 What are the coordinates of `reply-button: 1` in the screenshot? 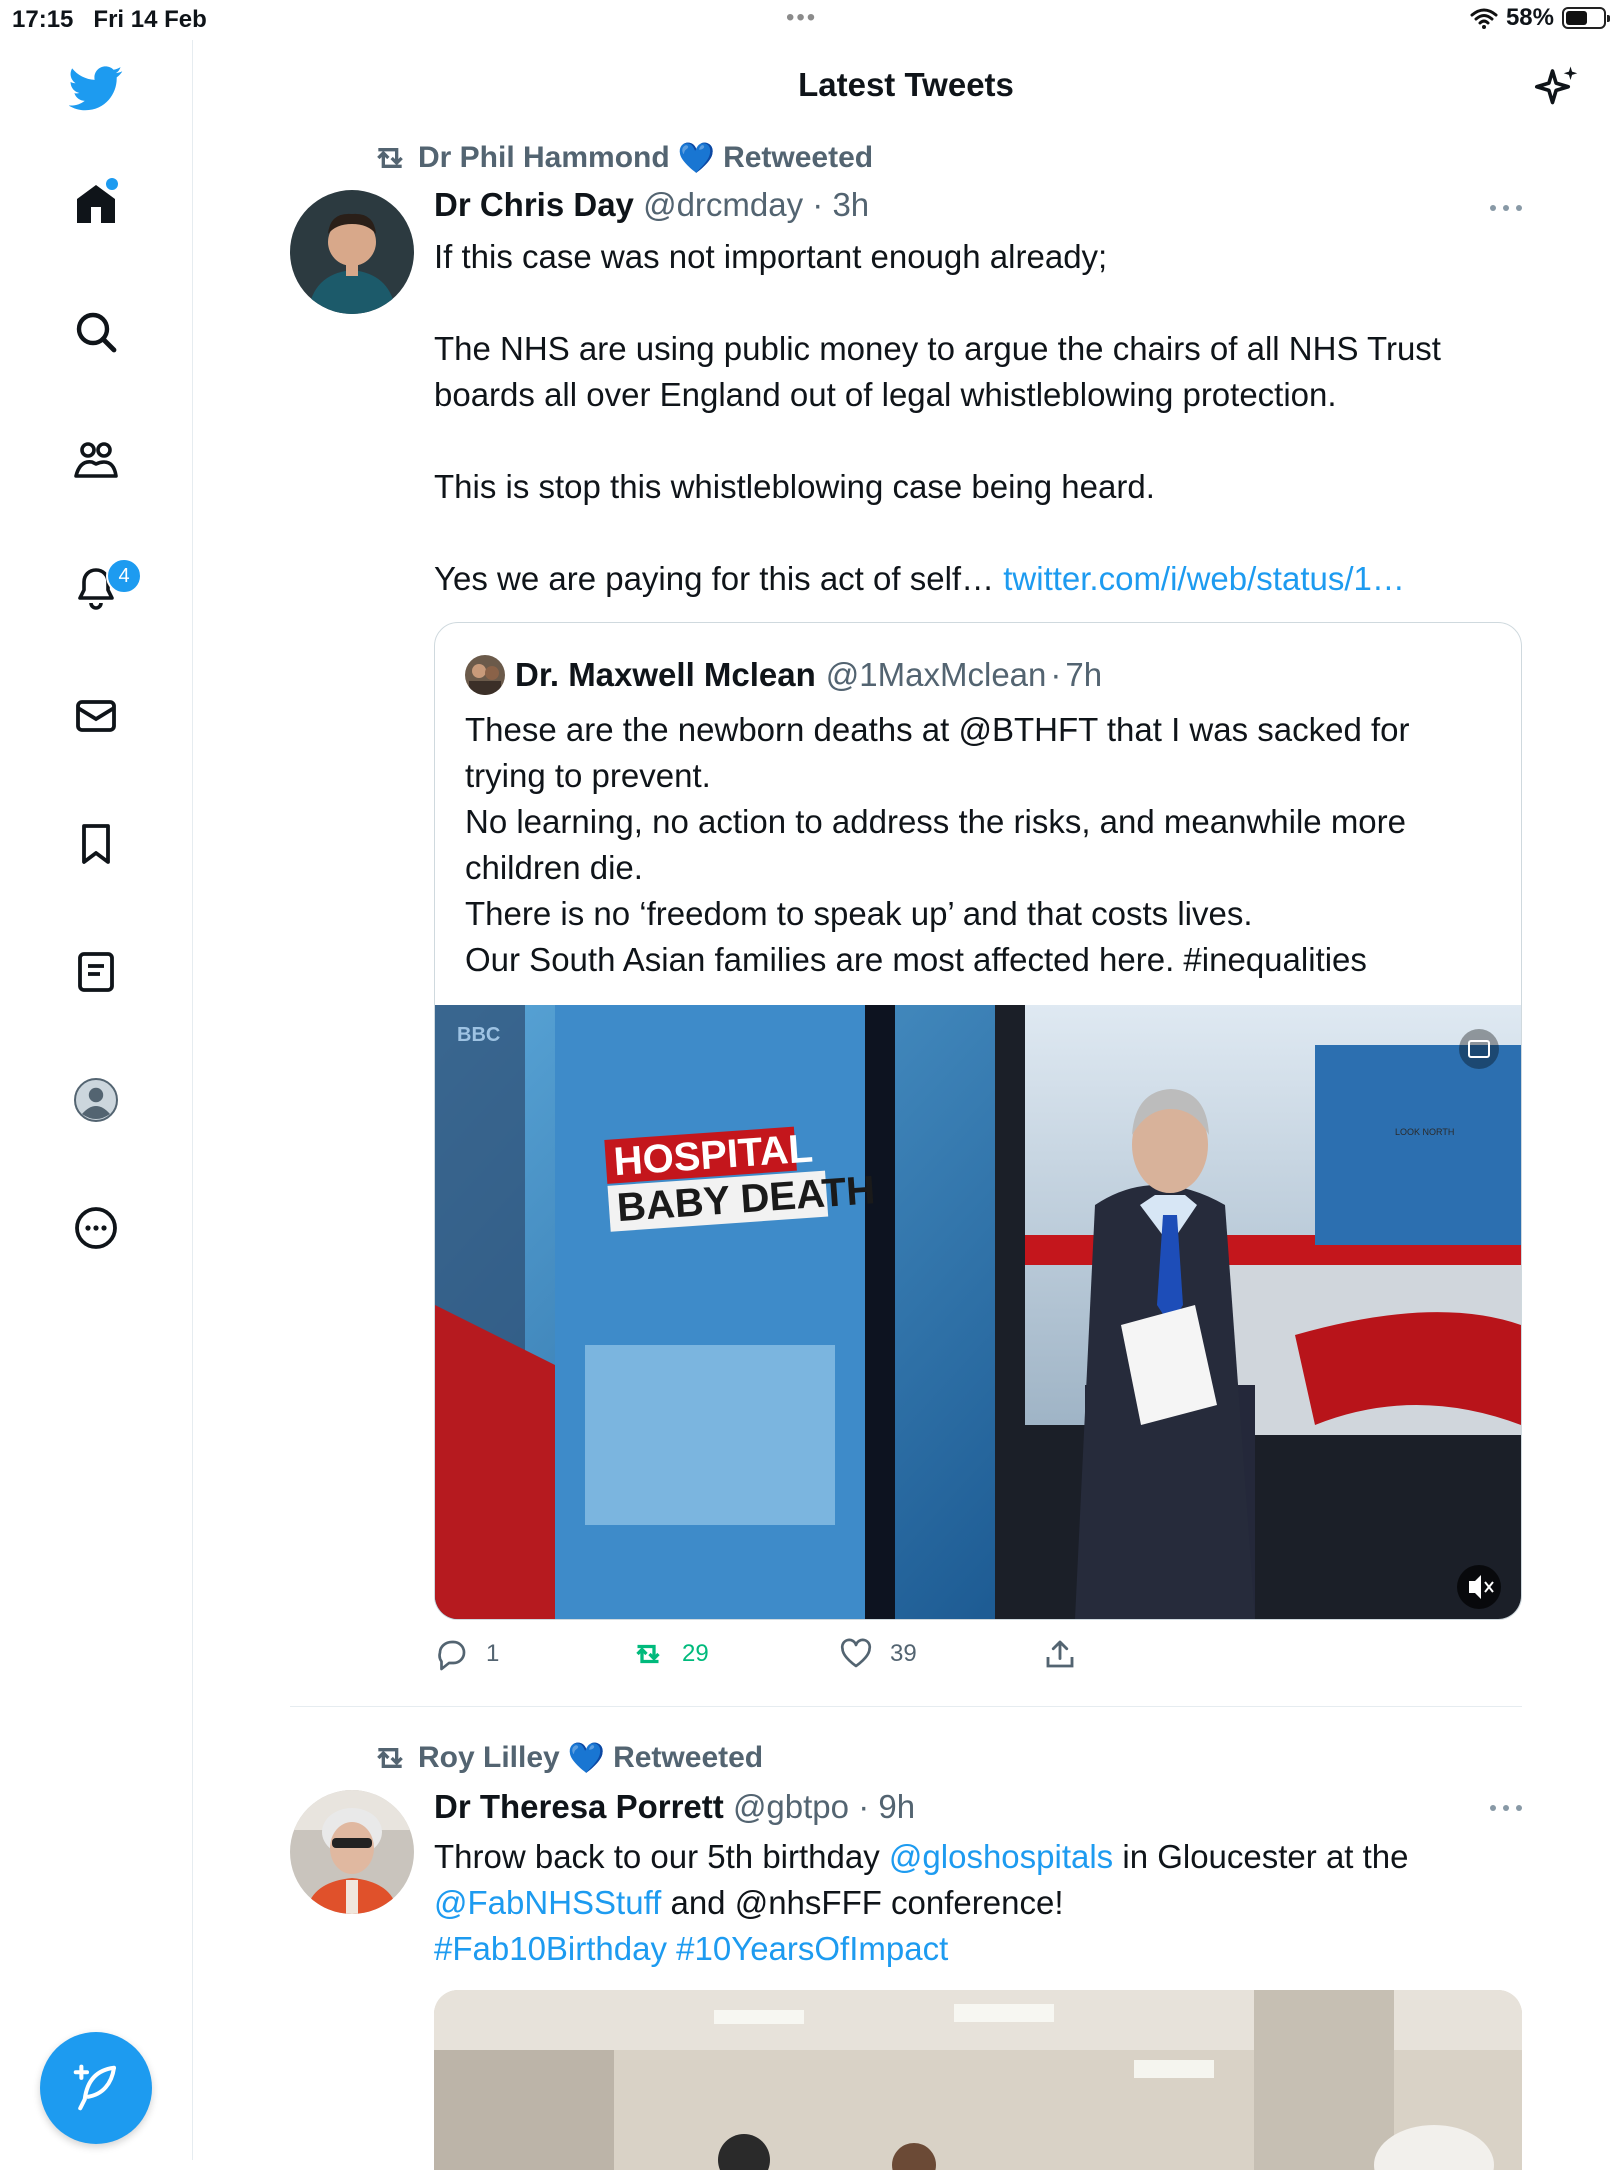 It's located at (466, 1654).